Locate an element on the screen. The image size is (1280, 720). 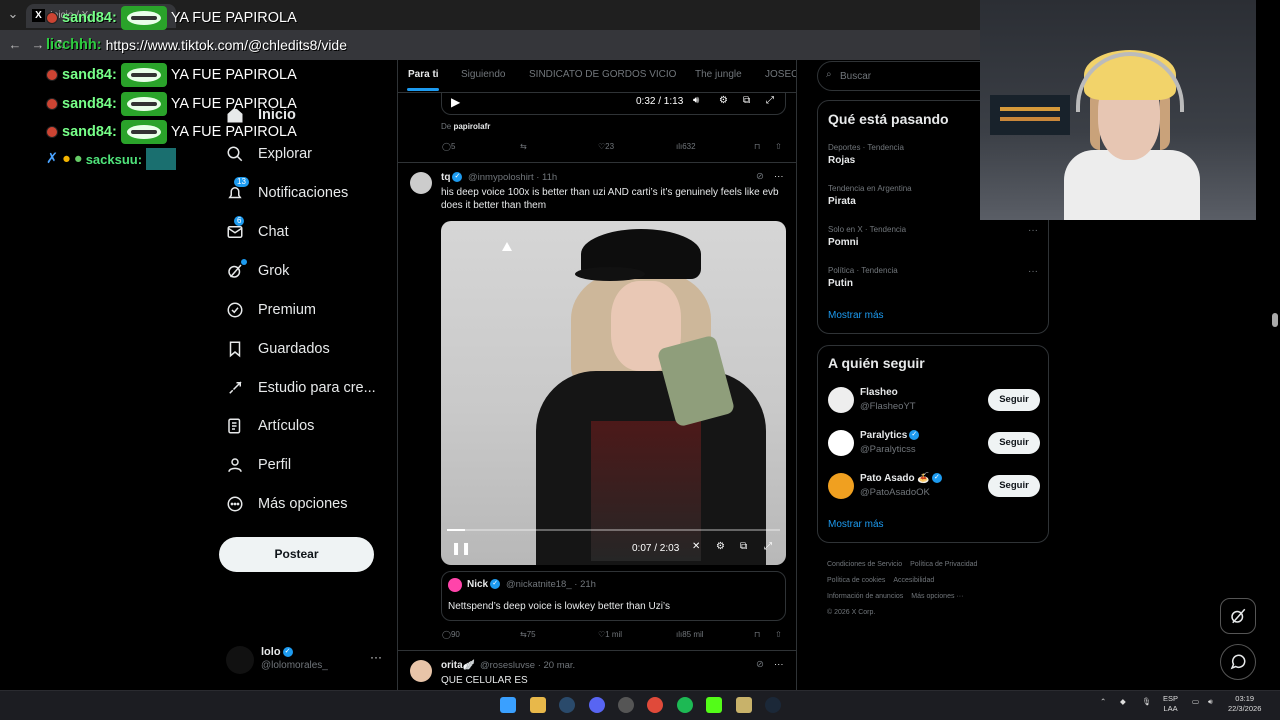
follow-handle: @FlasheoYT is located at coordinates (888, 406).